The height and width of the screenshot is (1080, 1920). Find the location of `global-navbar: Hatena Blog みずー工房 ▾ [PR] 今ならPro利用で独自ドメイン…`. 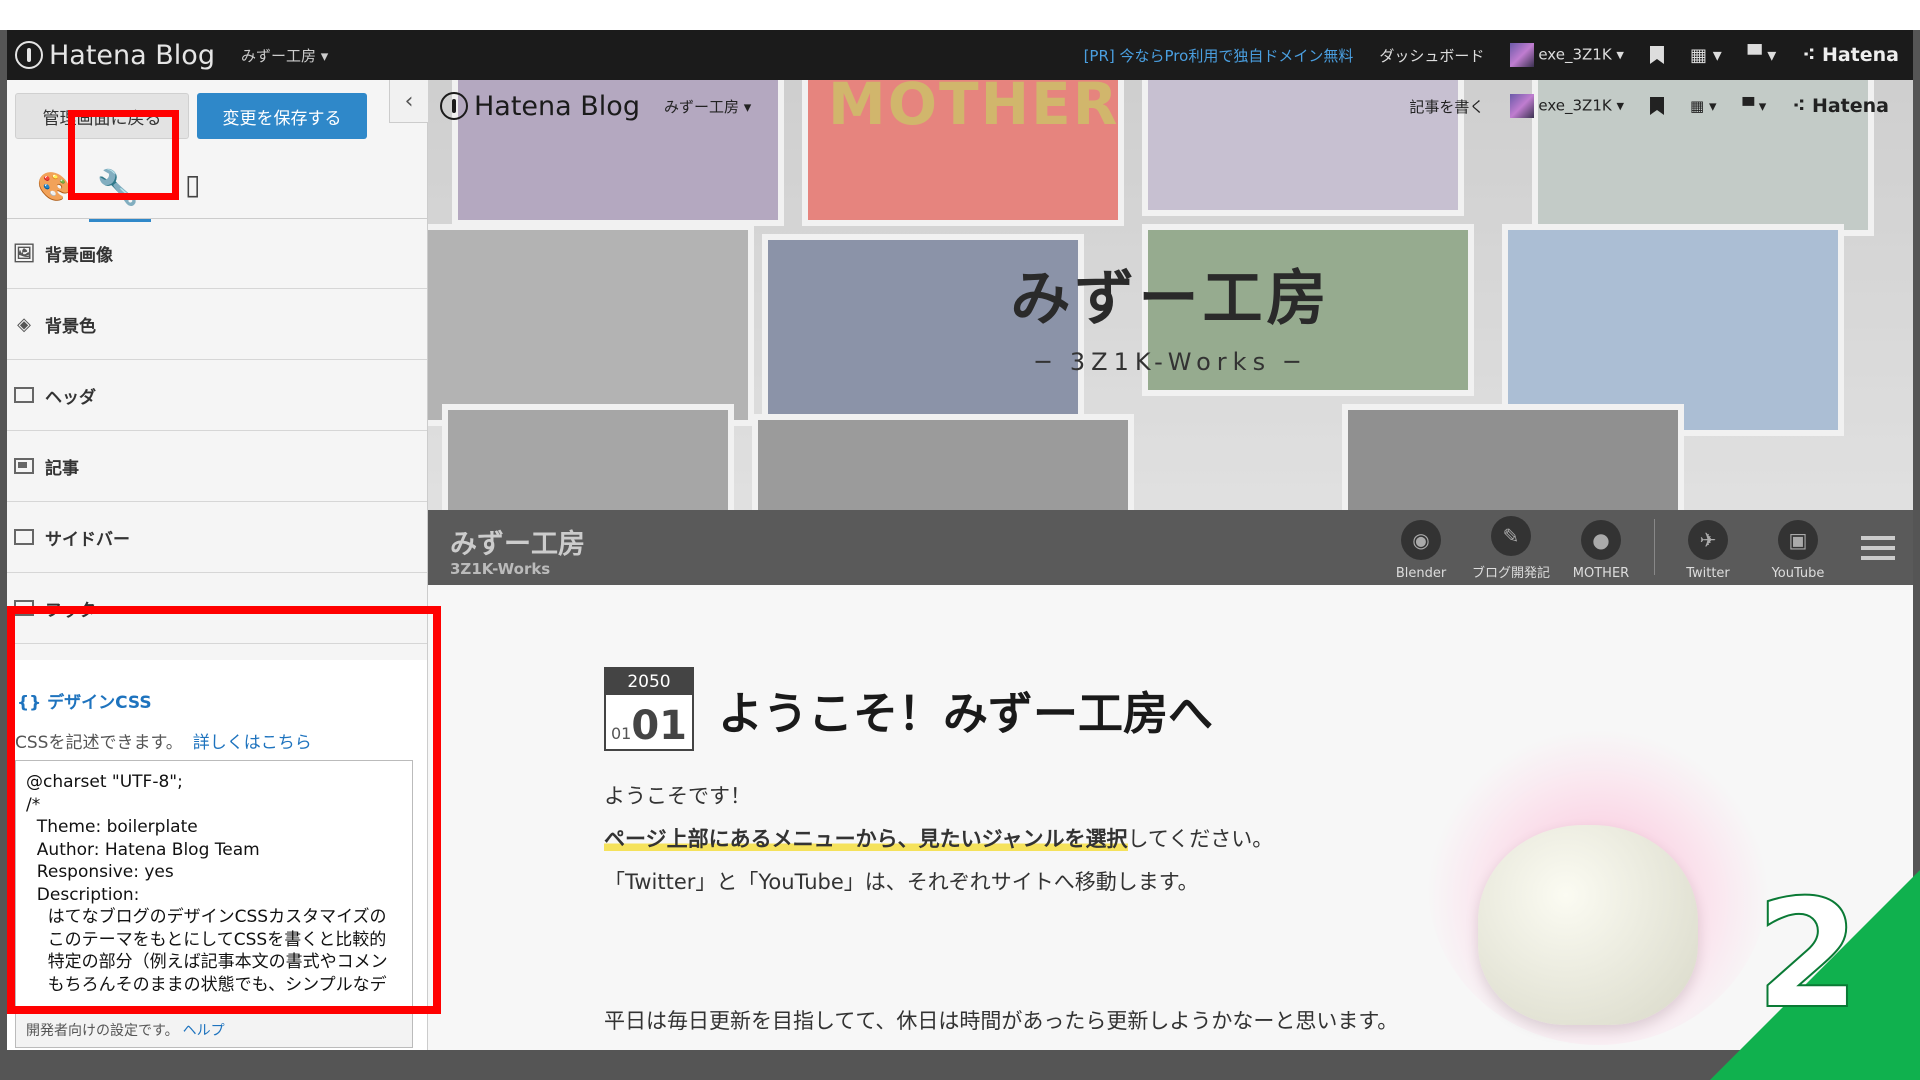

global-navbar: Hatena Blog みずー工房 ▾ [PR] 今ならPro利用で独自ドメイン… is located at coordinates (960, 55).